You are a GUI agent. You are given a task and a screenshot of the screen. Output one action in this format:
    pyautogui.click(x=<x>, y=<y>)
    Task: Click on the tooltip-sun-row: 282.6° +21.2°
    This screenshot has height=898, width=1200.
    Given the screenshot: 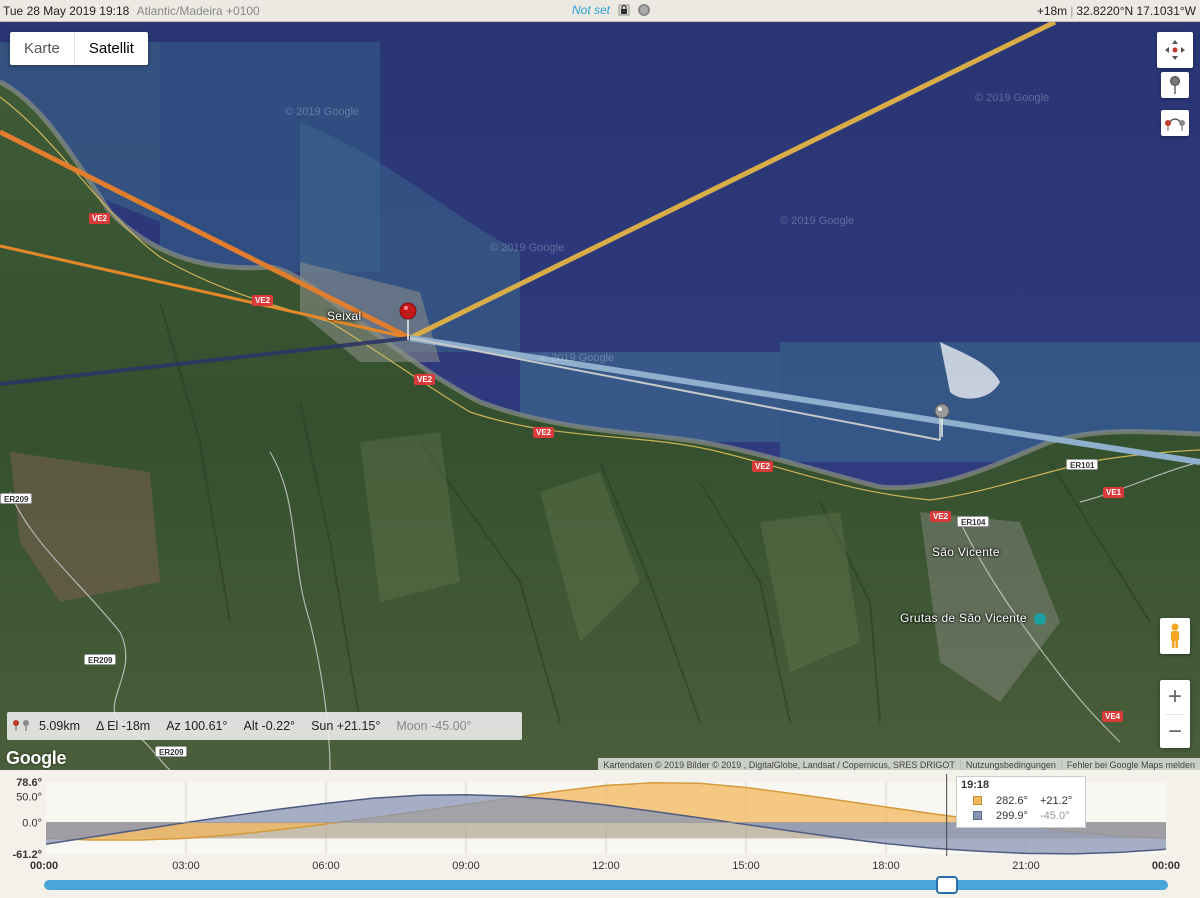 What is the action you would take?
    pyautogui.click(x=1021, y=800)
    